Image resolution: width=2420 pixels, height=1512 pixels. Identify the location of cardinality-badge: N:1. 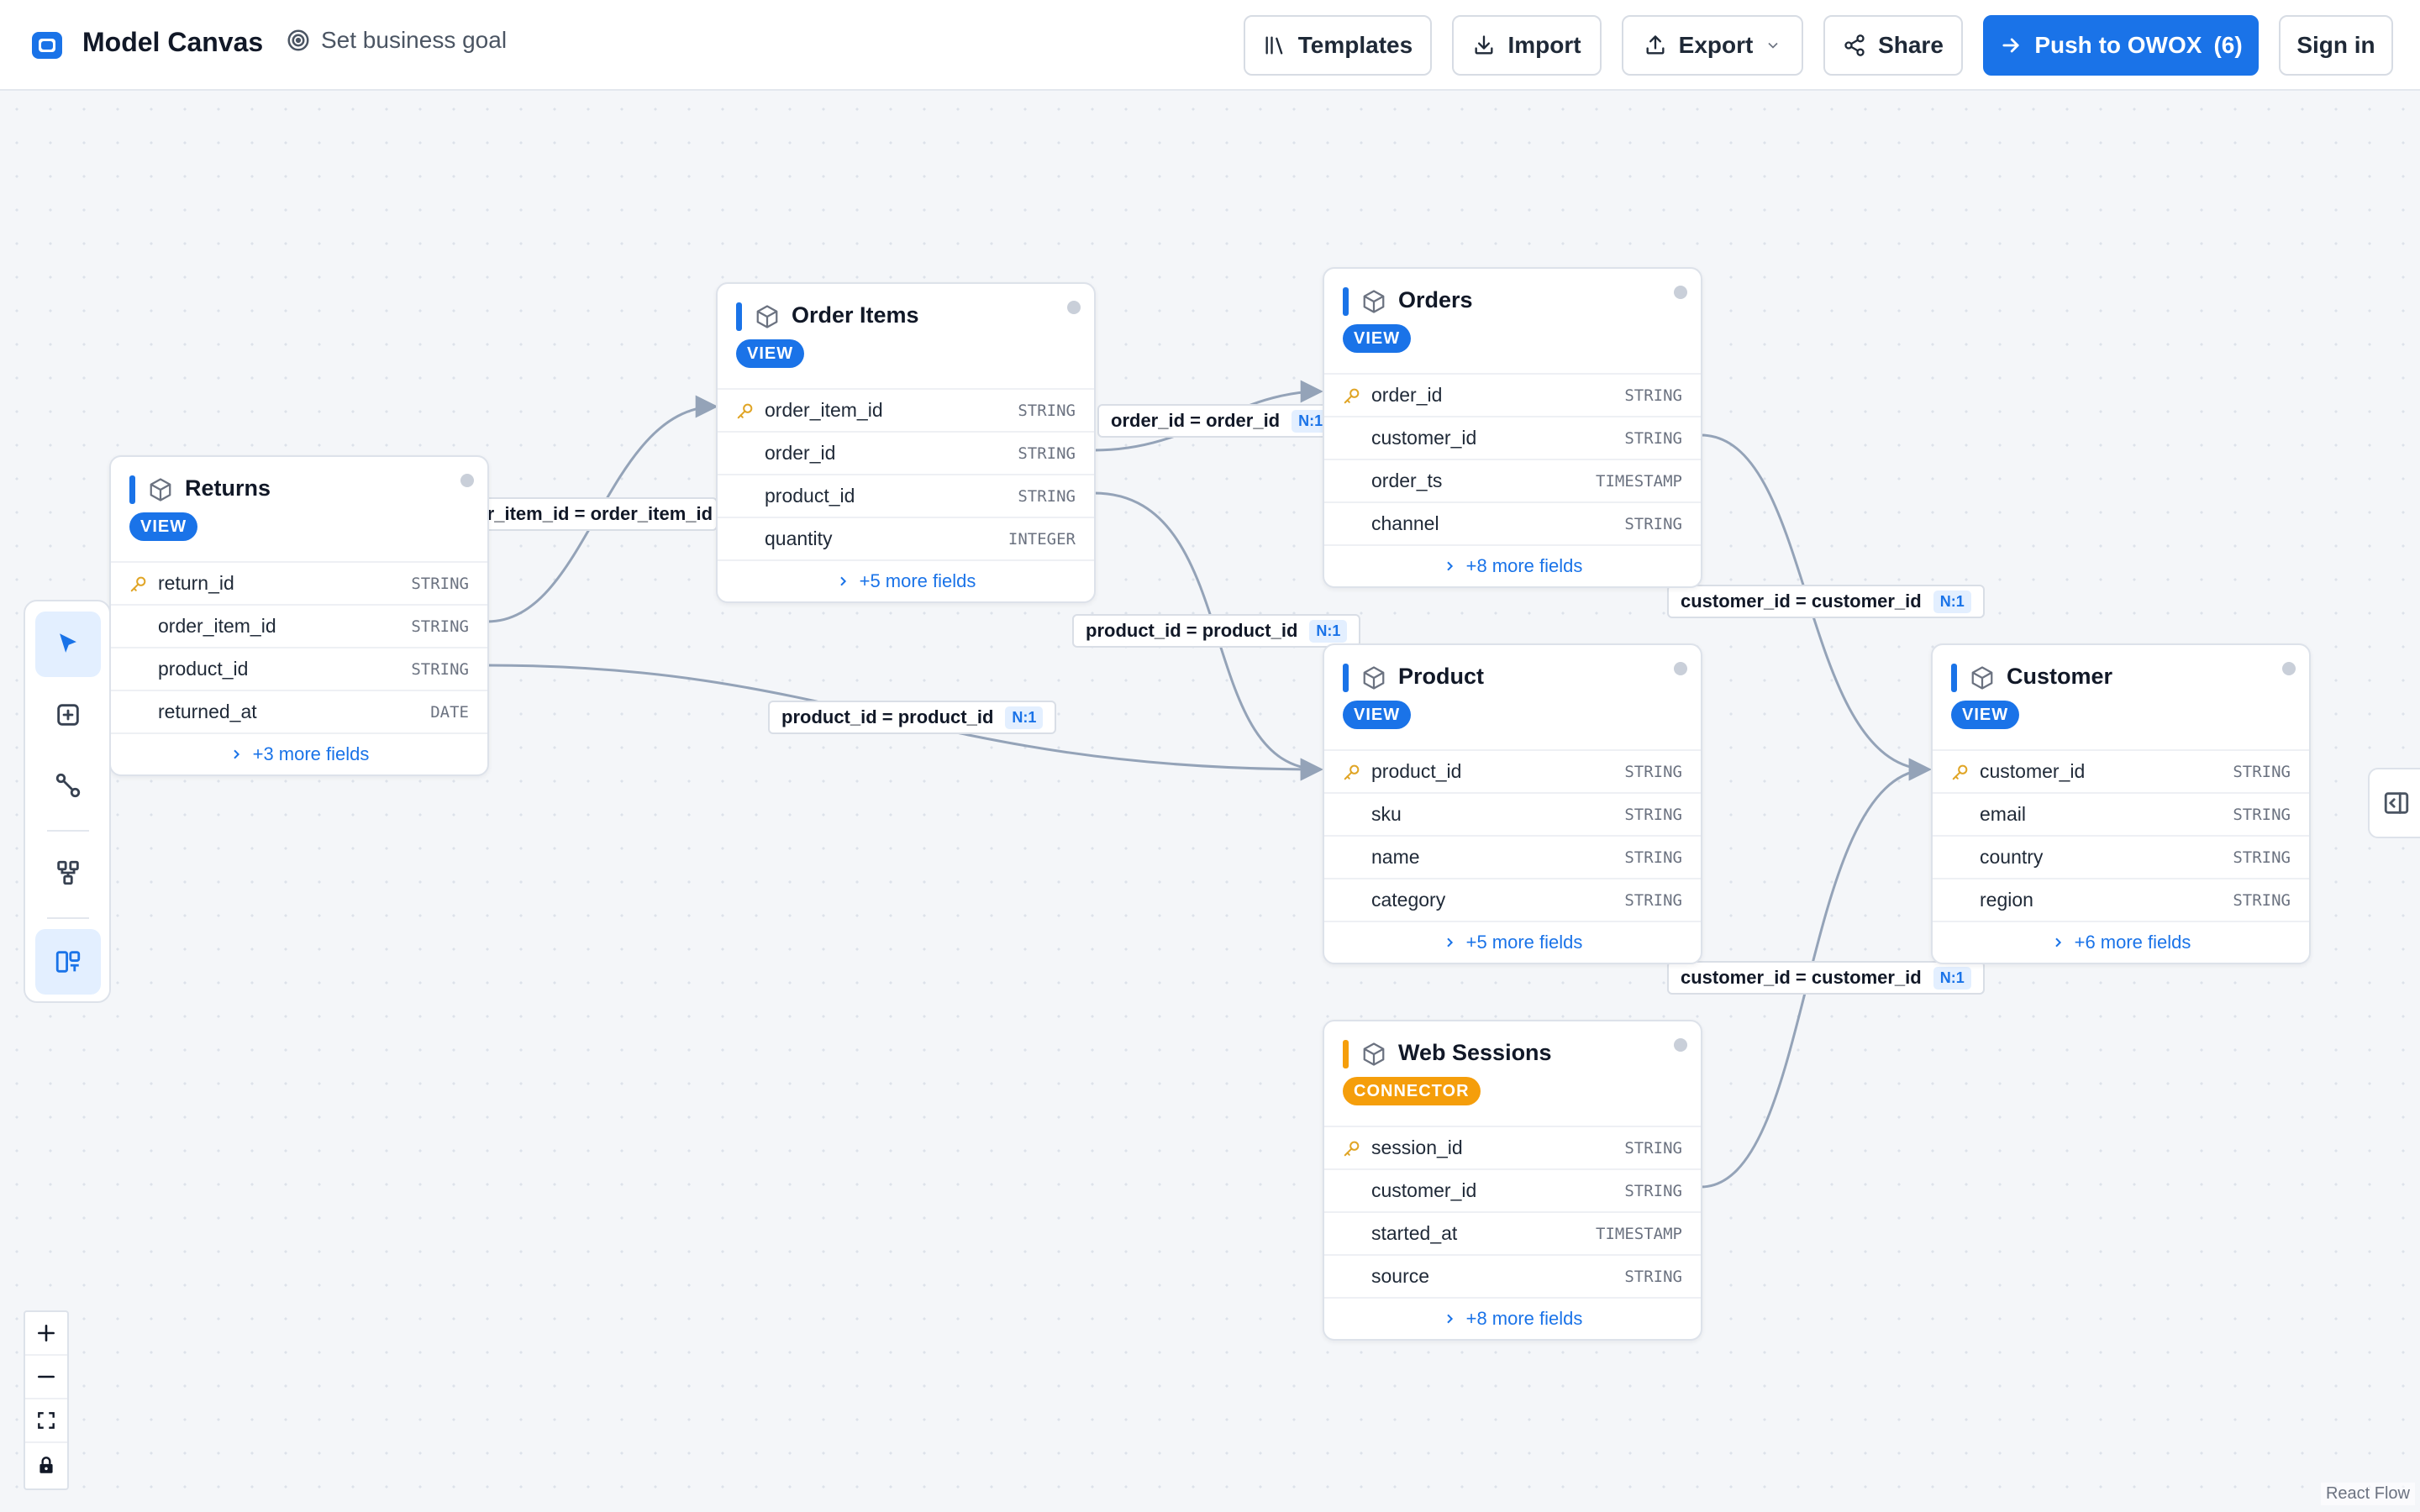
(1328, 631).